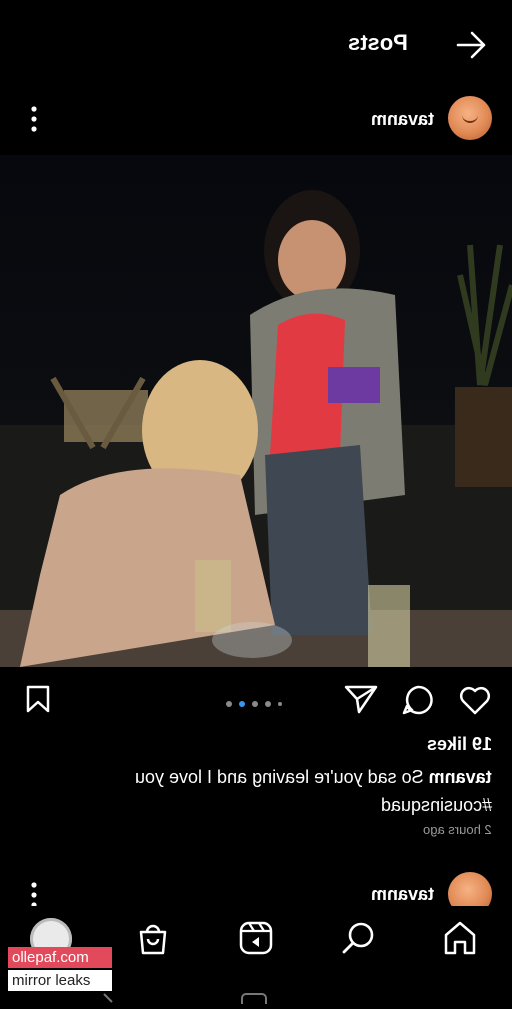  Describe the element at coordinates (185, 1001) in the screenshot. I see `system-nav-glyphs` at that location.